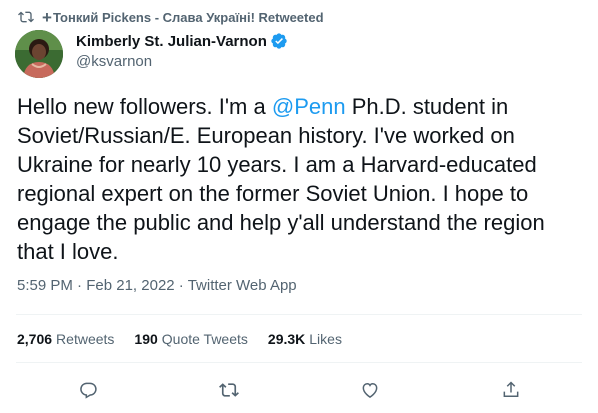 This screenshot has height=413, width=598. I want to click on tweet-source: Twitter Web App, so click(242, 285).